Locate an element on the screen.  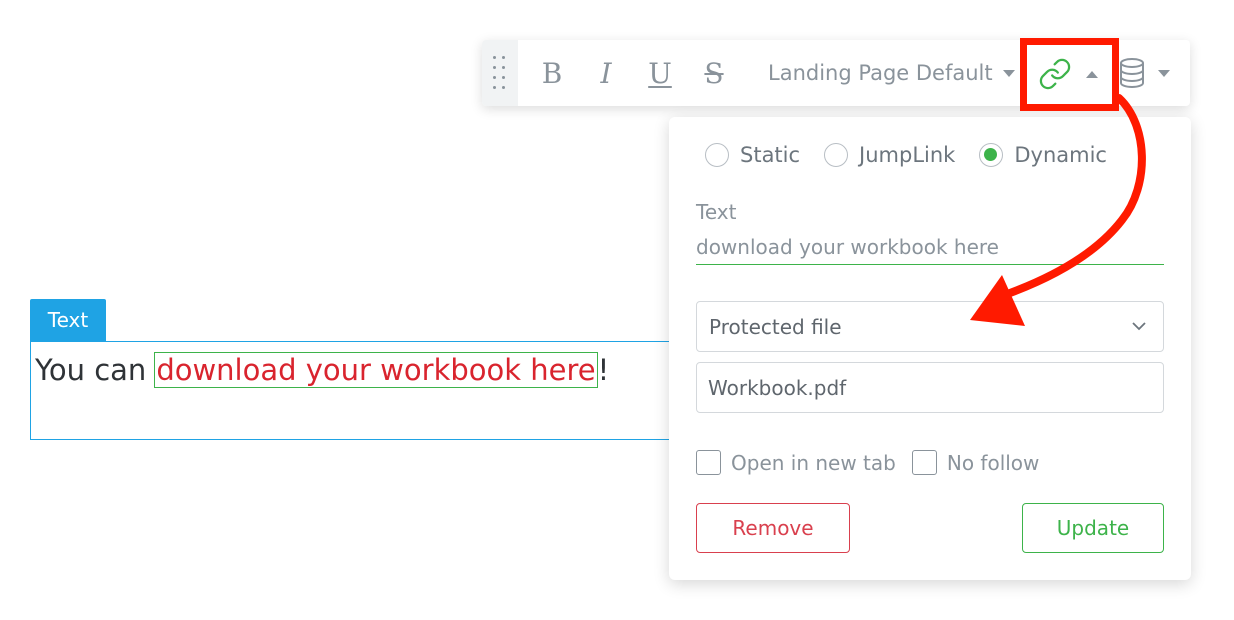
underline-button: U is located at coordinates (660, 73).